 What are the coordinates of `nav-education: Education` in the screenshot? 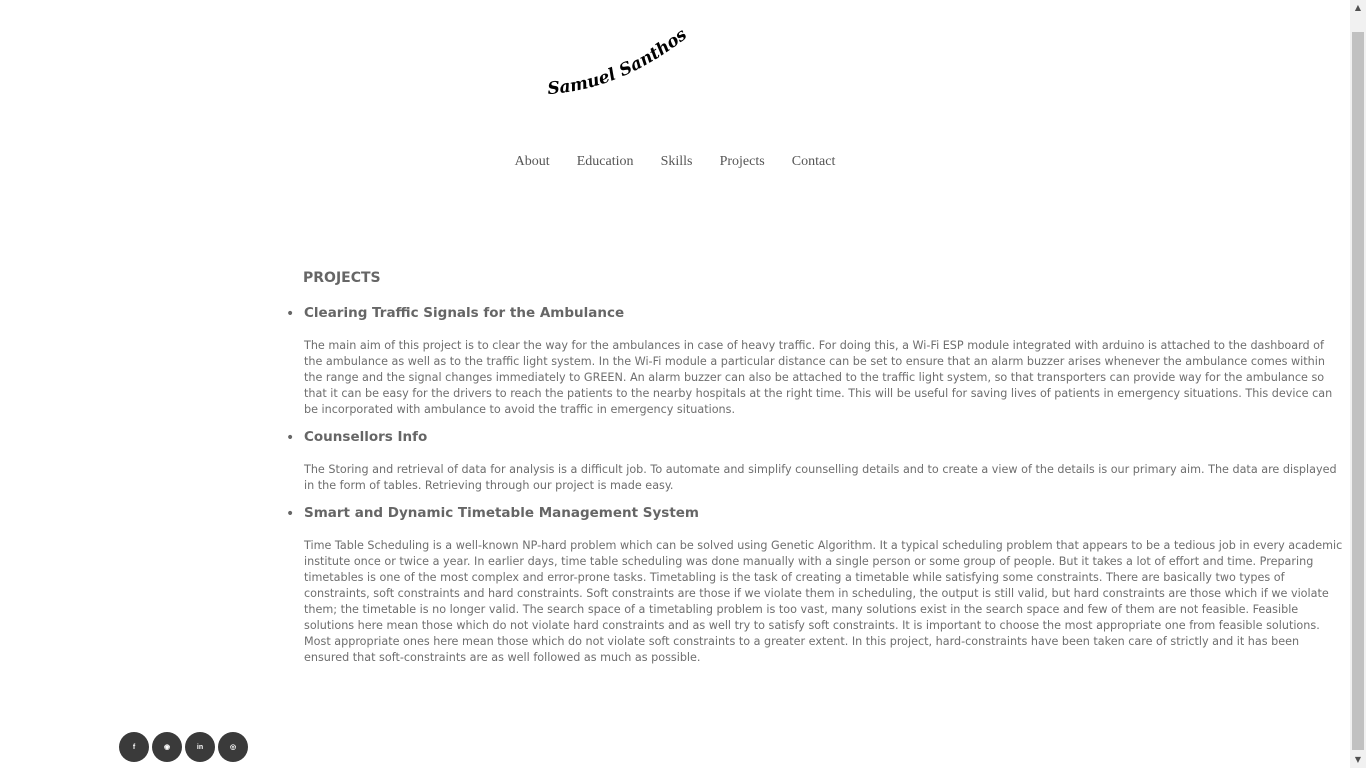 It's located at (605, 161).